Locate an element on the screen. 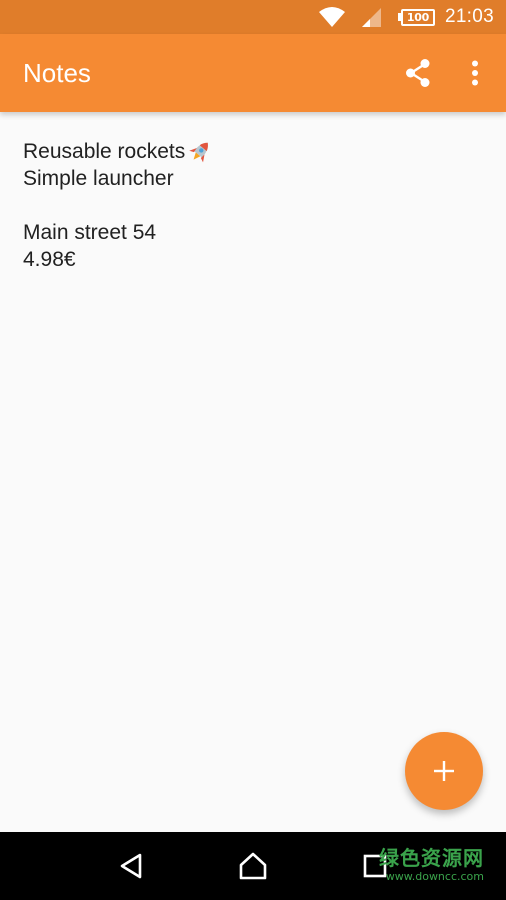 The image size is (506, 900). share-button is located at coordinates (418, 73).